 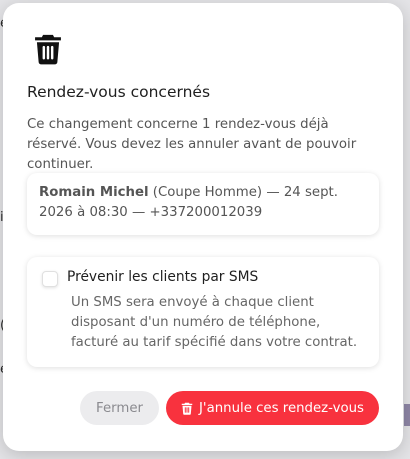 I want to click on appointment-client-name: Romain Michel, so click(x=94, y=192).